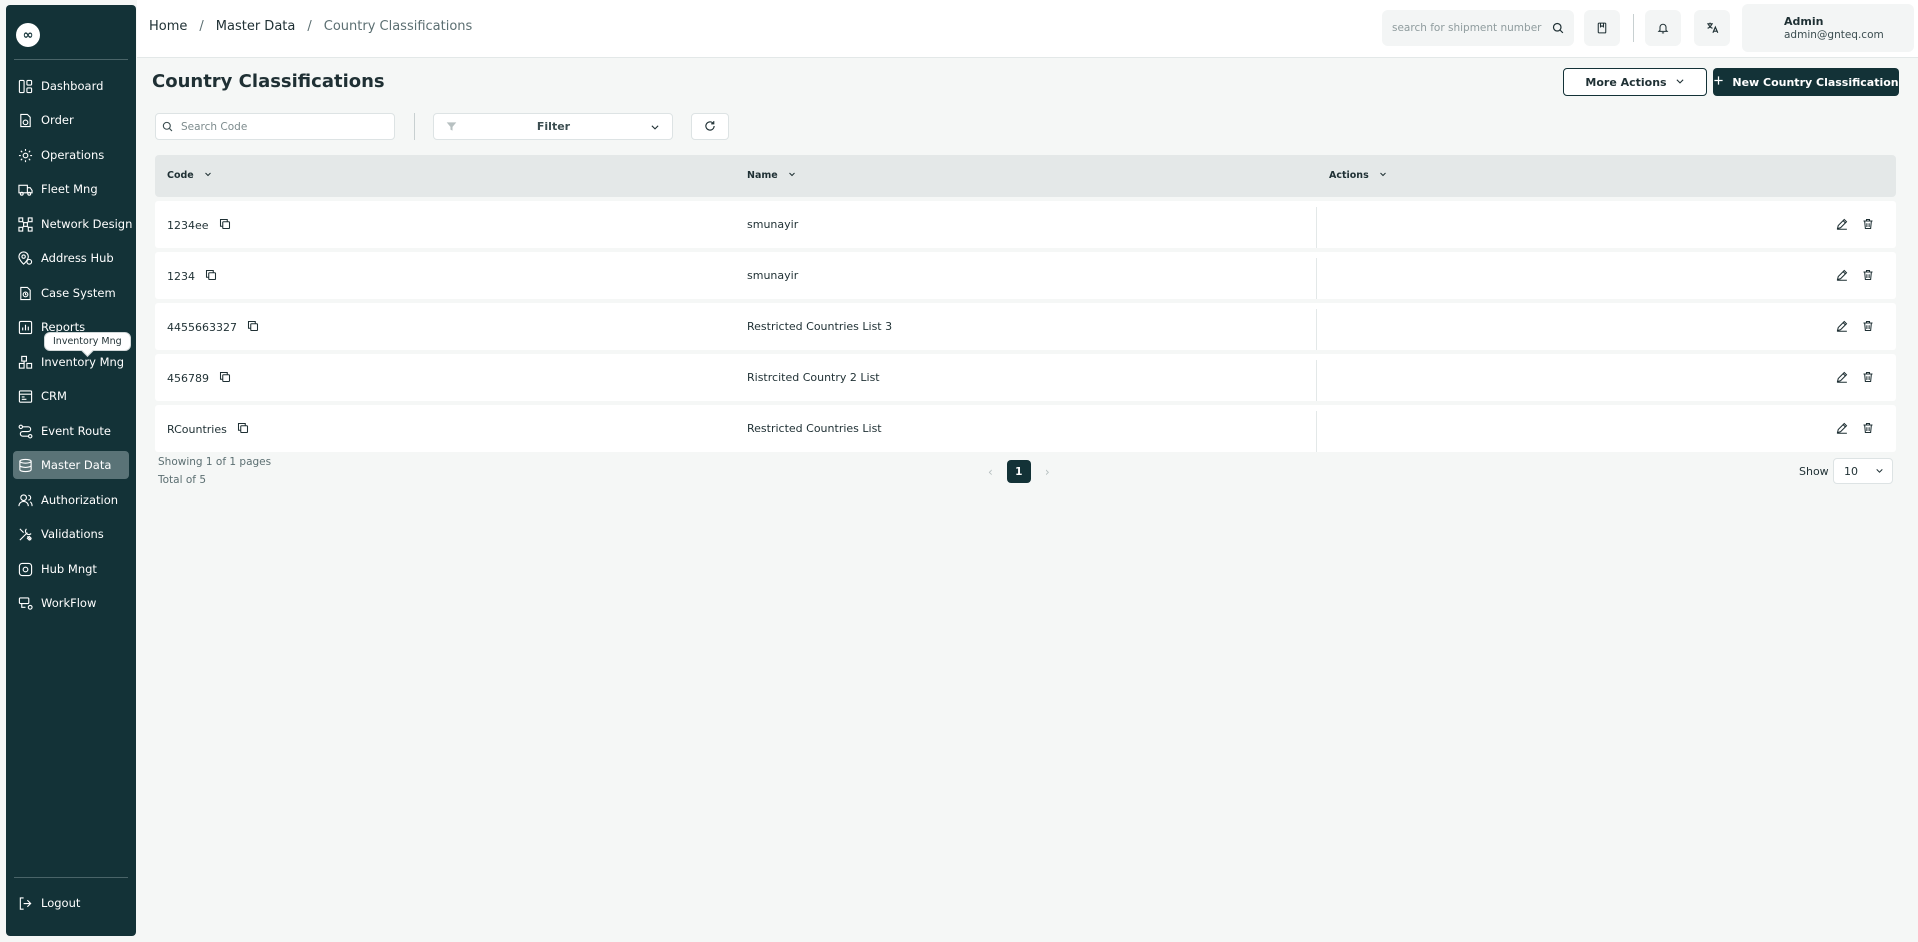  I want to click on inventory-icon, so click(25, 362).